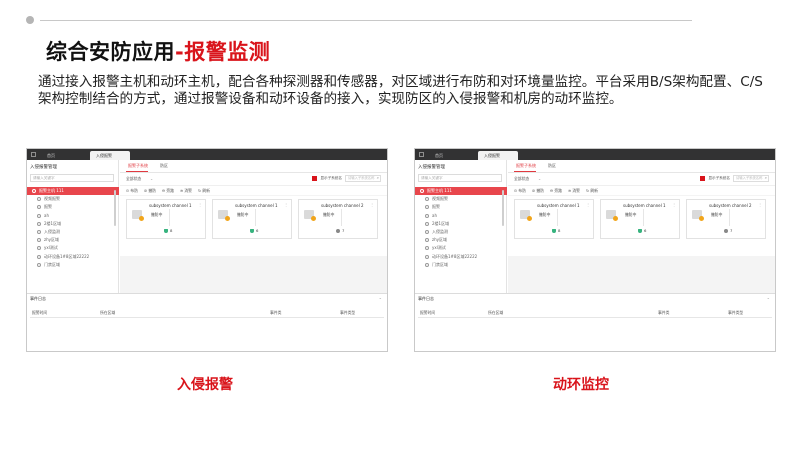 The image size is (800, 450). I want to click on toolbar-button-label: 消警, so click(188, 190).